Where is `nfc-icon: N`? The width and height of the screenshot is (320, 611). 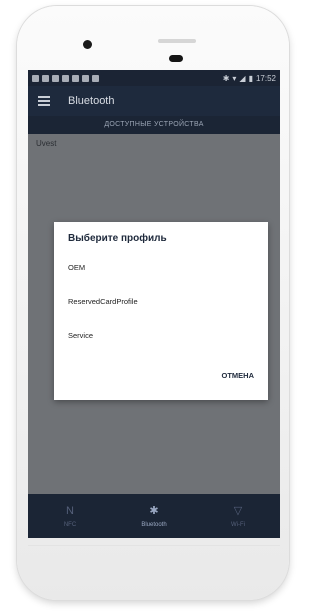
nfc-icon: N is located at coordinates (70, 510).